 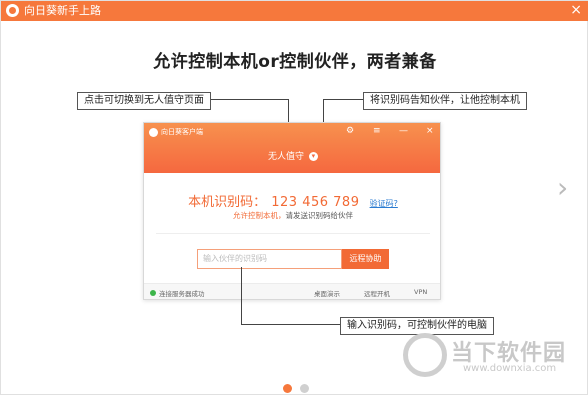 I want to click on chevron-down-icon: ▾, so click(x=313, y=156).